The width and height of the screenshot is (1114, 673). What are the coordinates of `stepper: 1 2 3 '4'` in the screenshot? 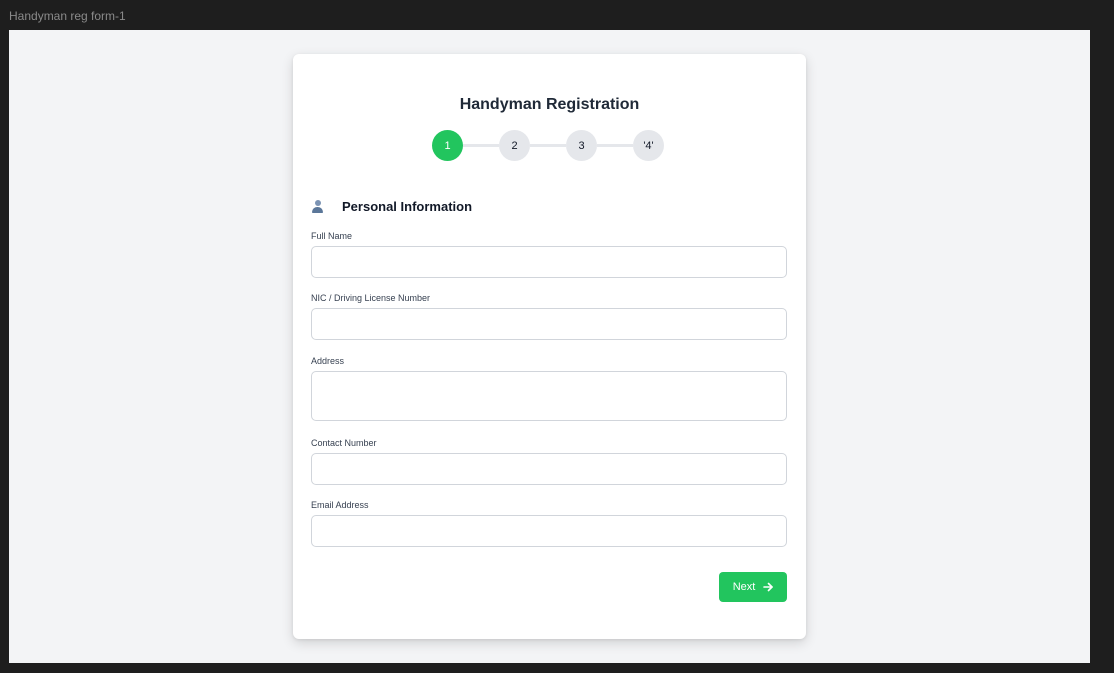 It's located at (548, 145).